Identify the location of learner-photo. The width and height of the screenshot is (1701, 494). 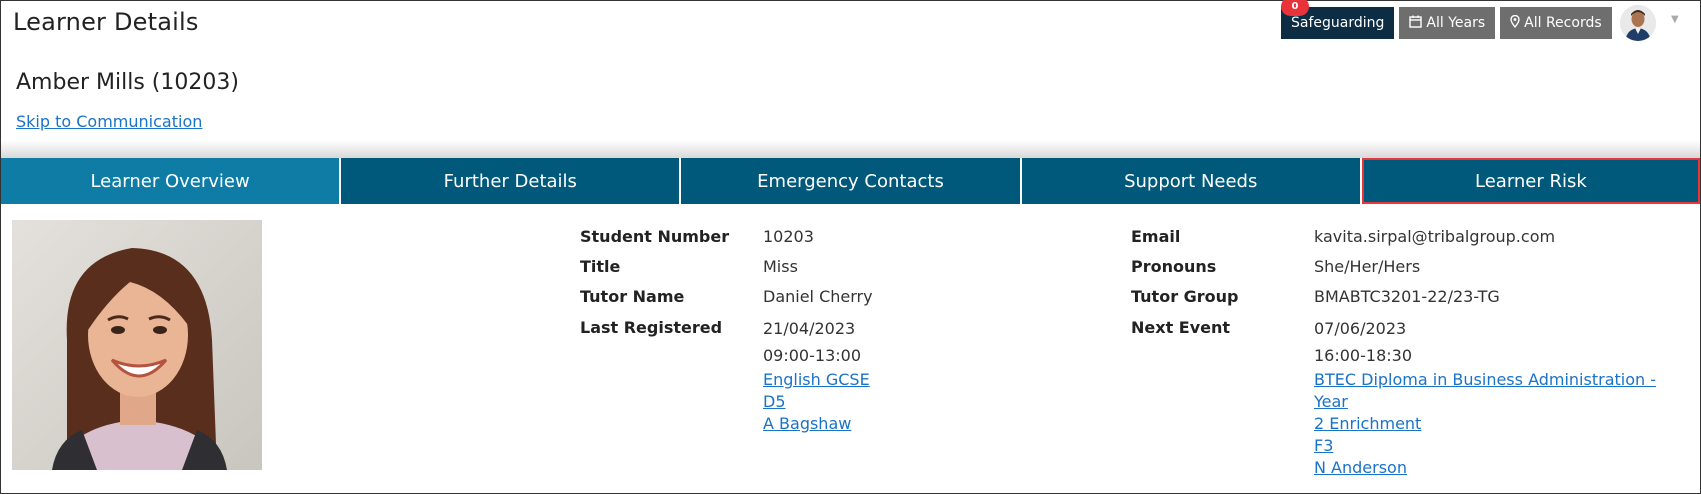
(137, 345).